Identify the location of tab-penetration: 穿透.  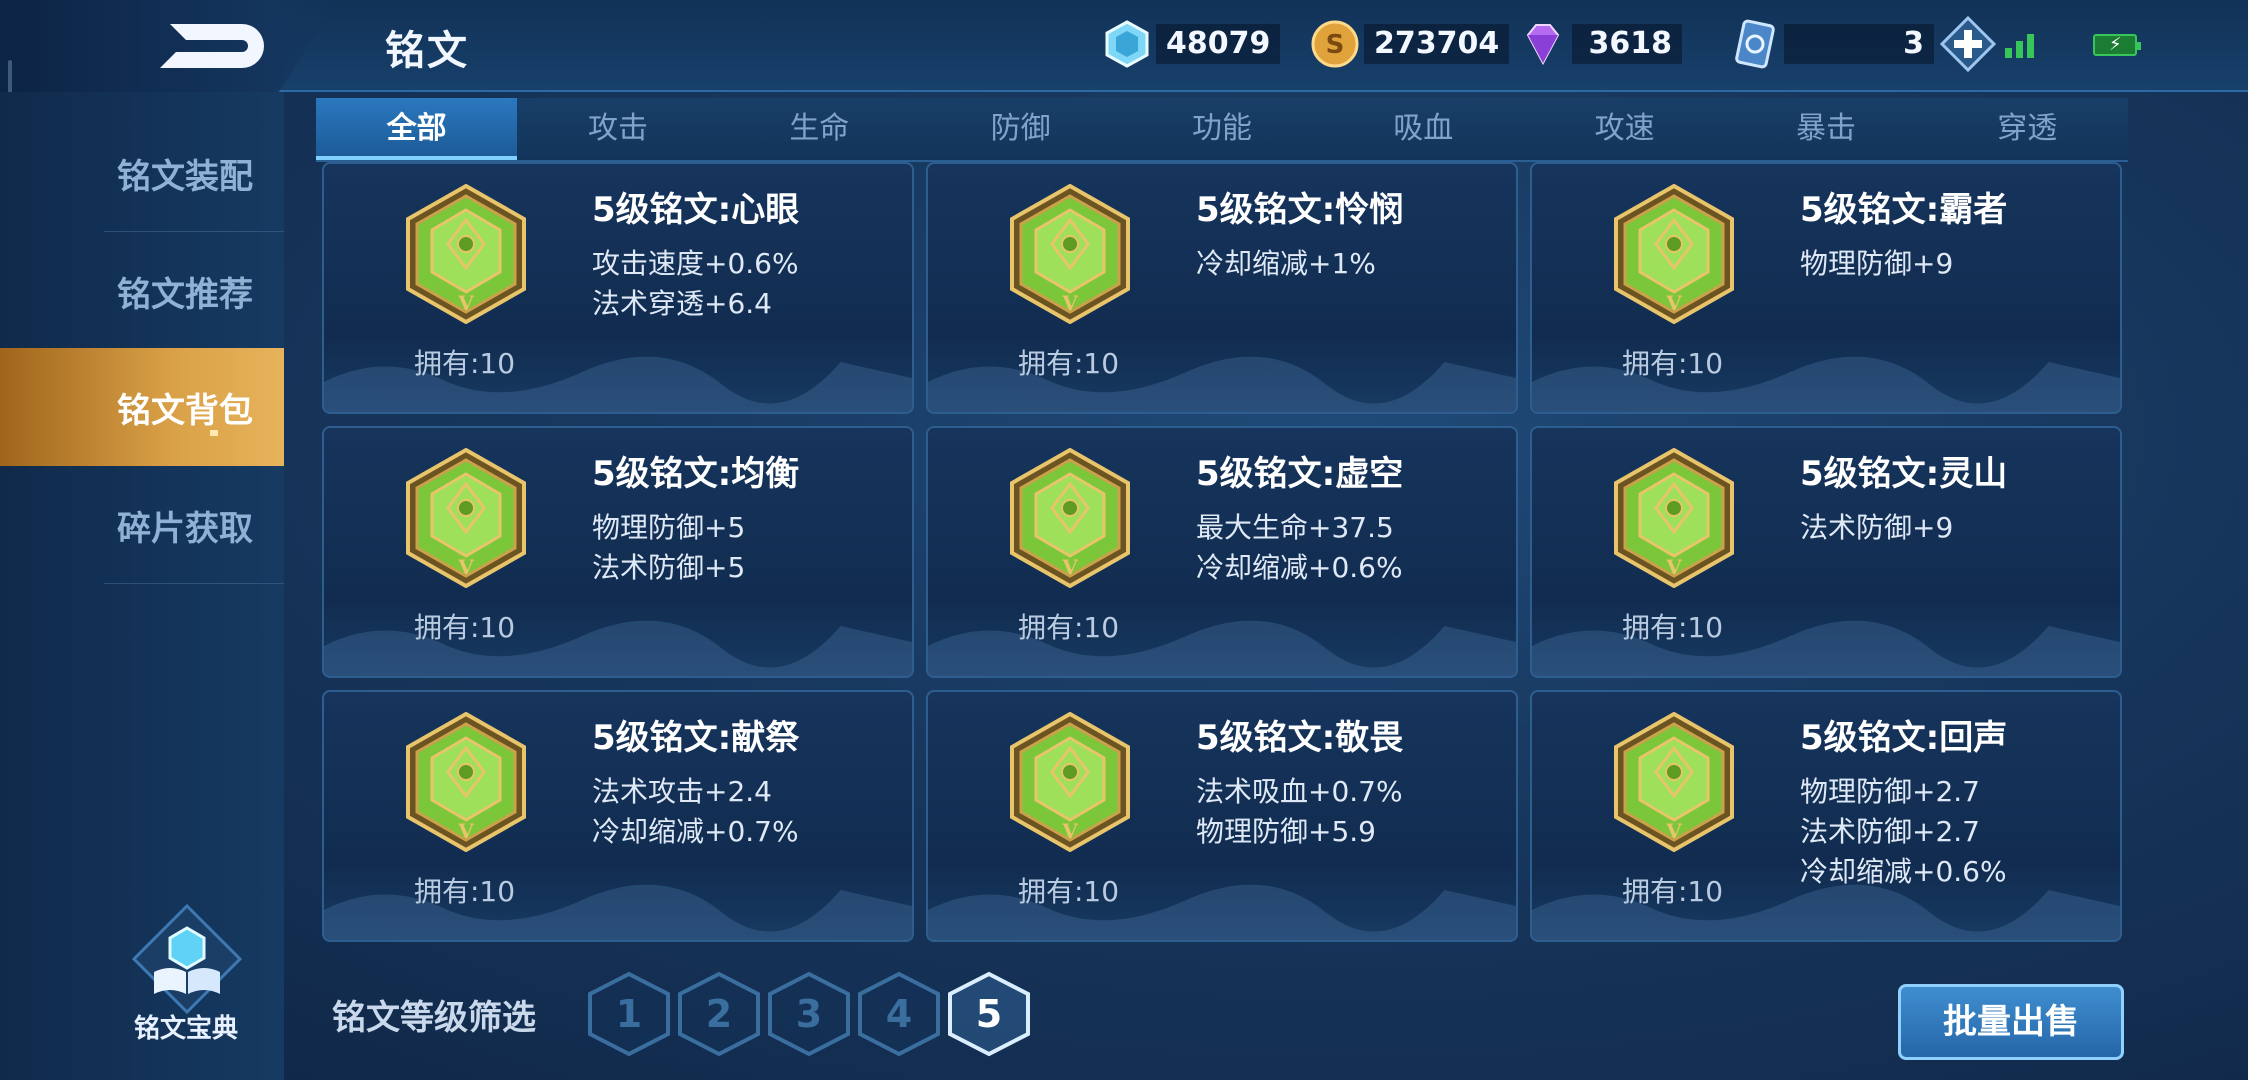
(2027, 129).